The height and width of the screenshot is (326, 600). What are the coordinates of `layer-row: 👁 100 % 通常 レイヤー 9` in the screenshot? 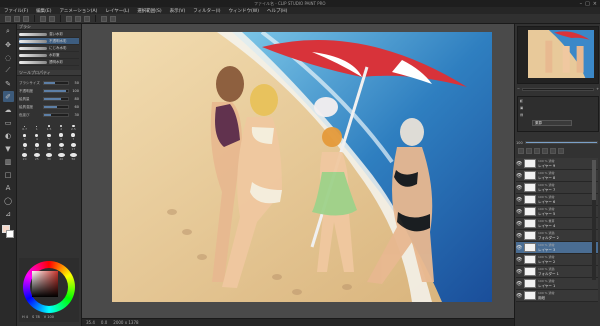 It's located at (557, 164).